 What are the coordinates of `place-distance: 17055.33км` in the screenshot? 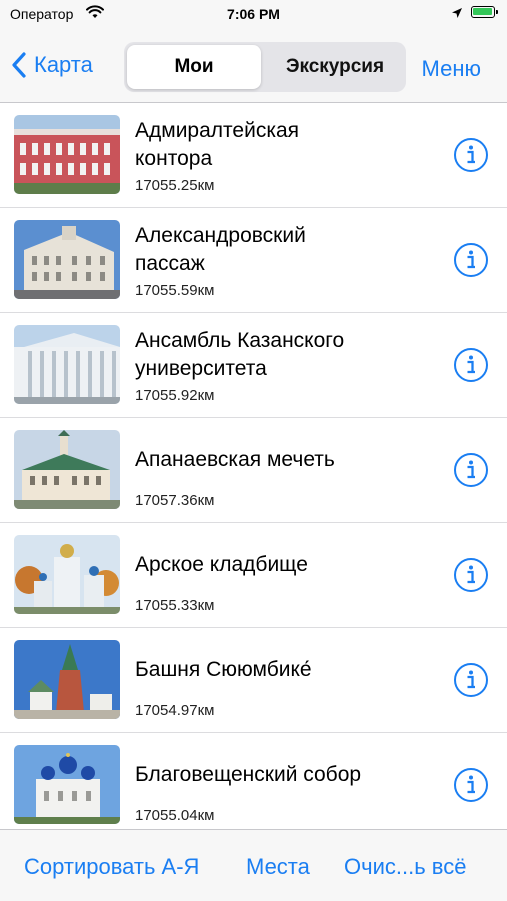 It's located at (175, 605).